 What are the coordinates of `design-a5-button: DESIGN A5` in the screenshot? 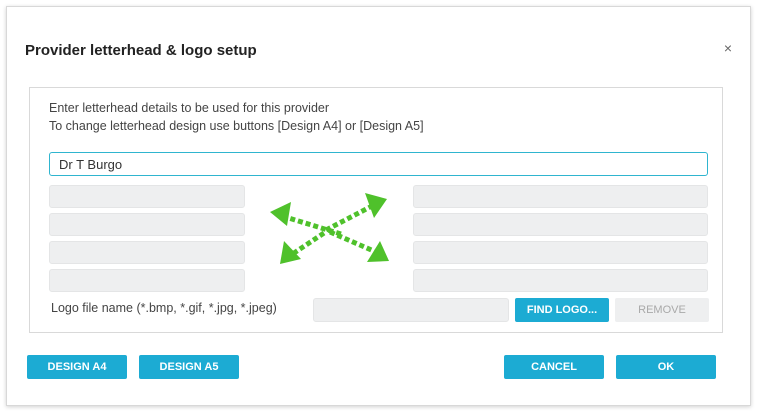 It's located at (189, 367).